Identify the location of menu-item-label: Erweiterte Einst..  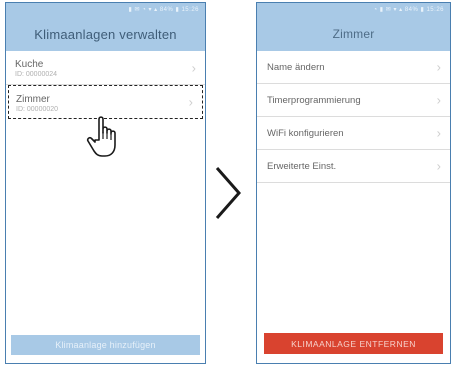
(302, 166).